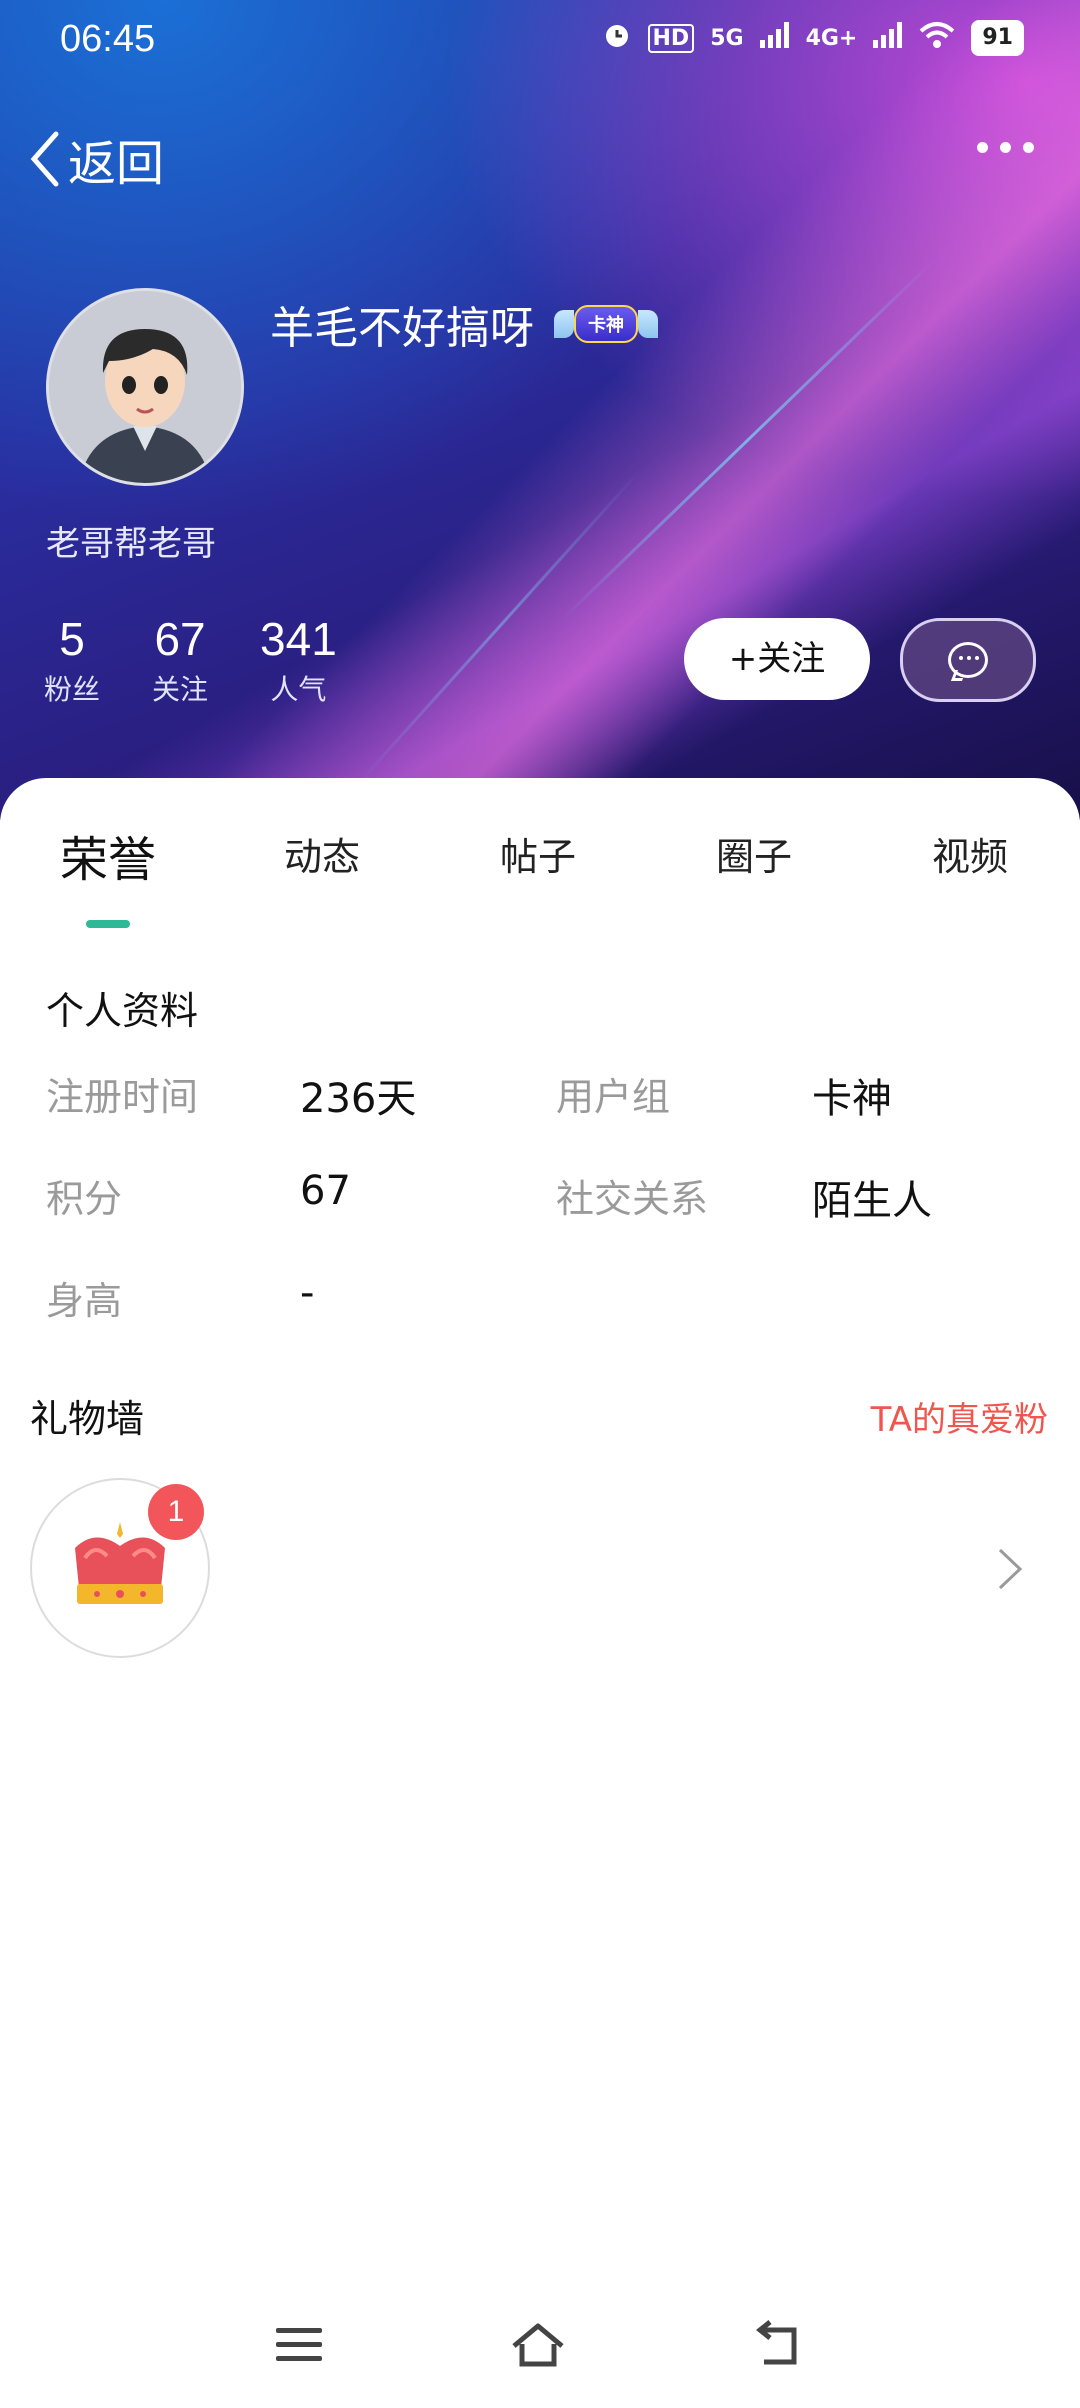 The height and width of the screenshot is (2408, 1080). Describe the element at coordinates (87, 1419) in the screenshot. I see `gift-wall-title: 礼物墙` at that location.